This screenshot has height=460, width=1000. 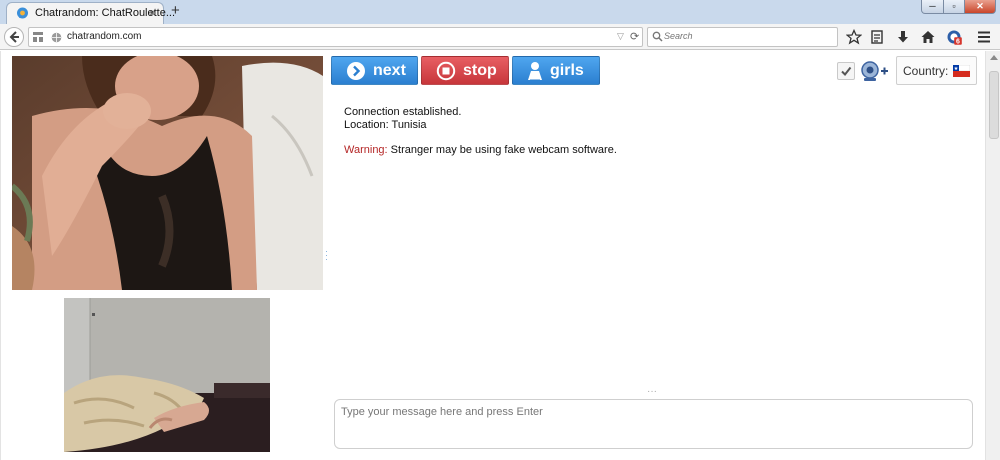 I want to click on addon-badge: 6, so click(x=958, y=42).